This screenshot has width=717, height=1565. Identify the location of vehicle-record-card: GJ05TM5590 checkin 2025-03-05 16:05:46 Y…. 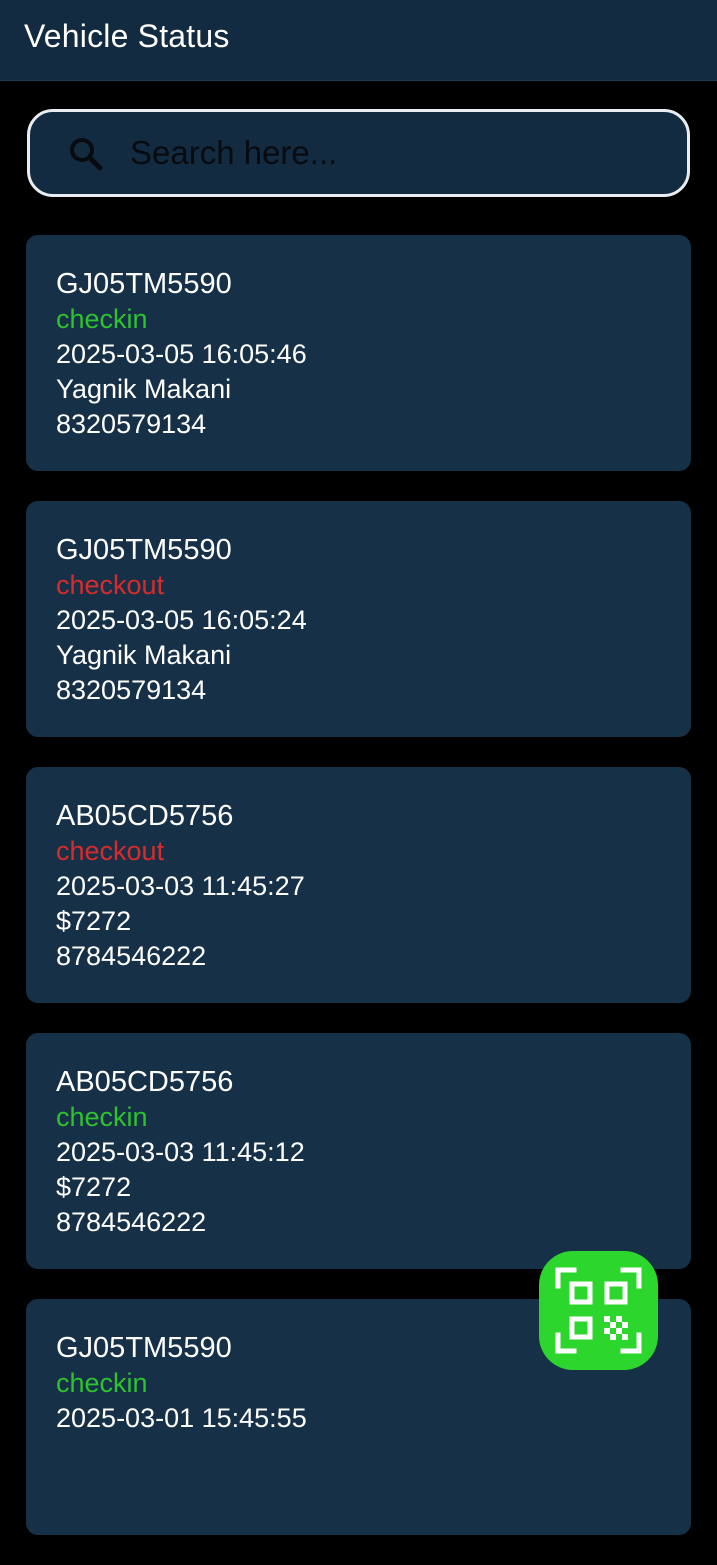
(358, 353).